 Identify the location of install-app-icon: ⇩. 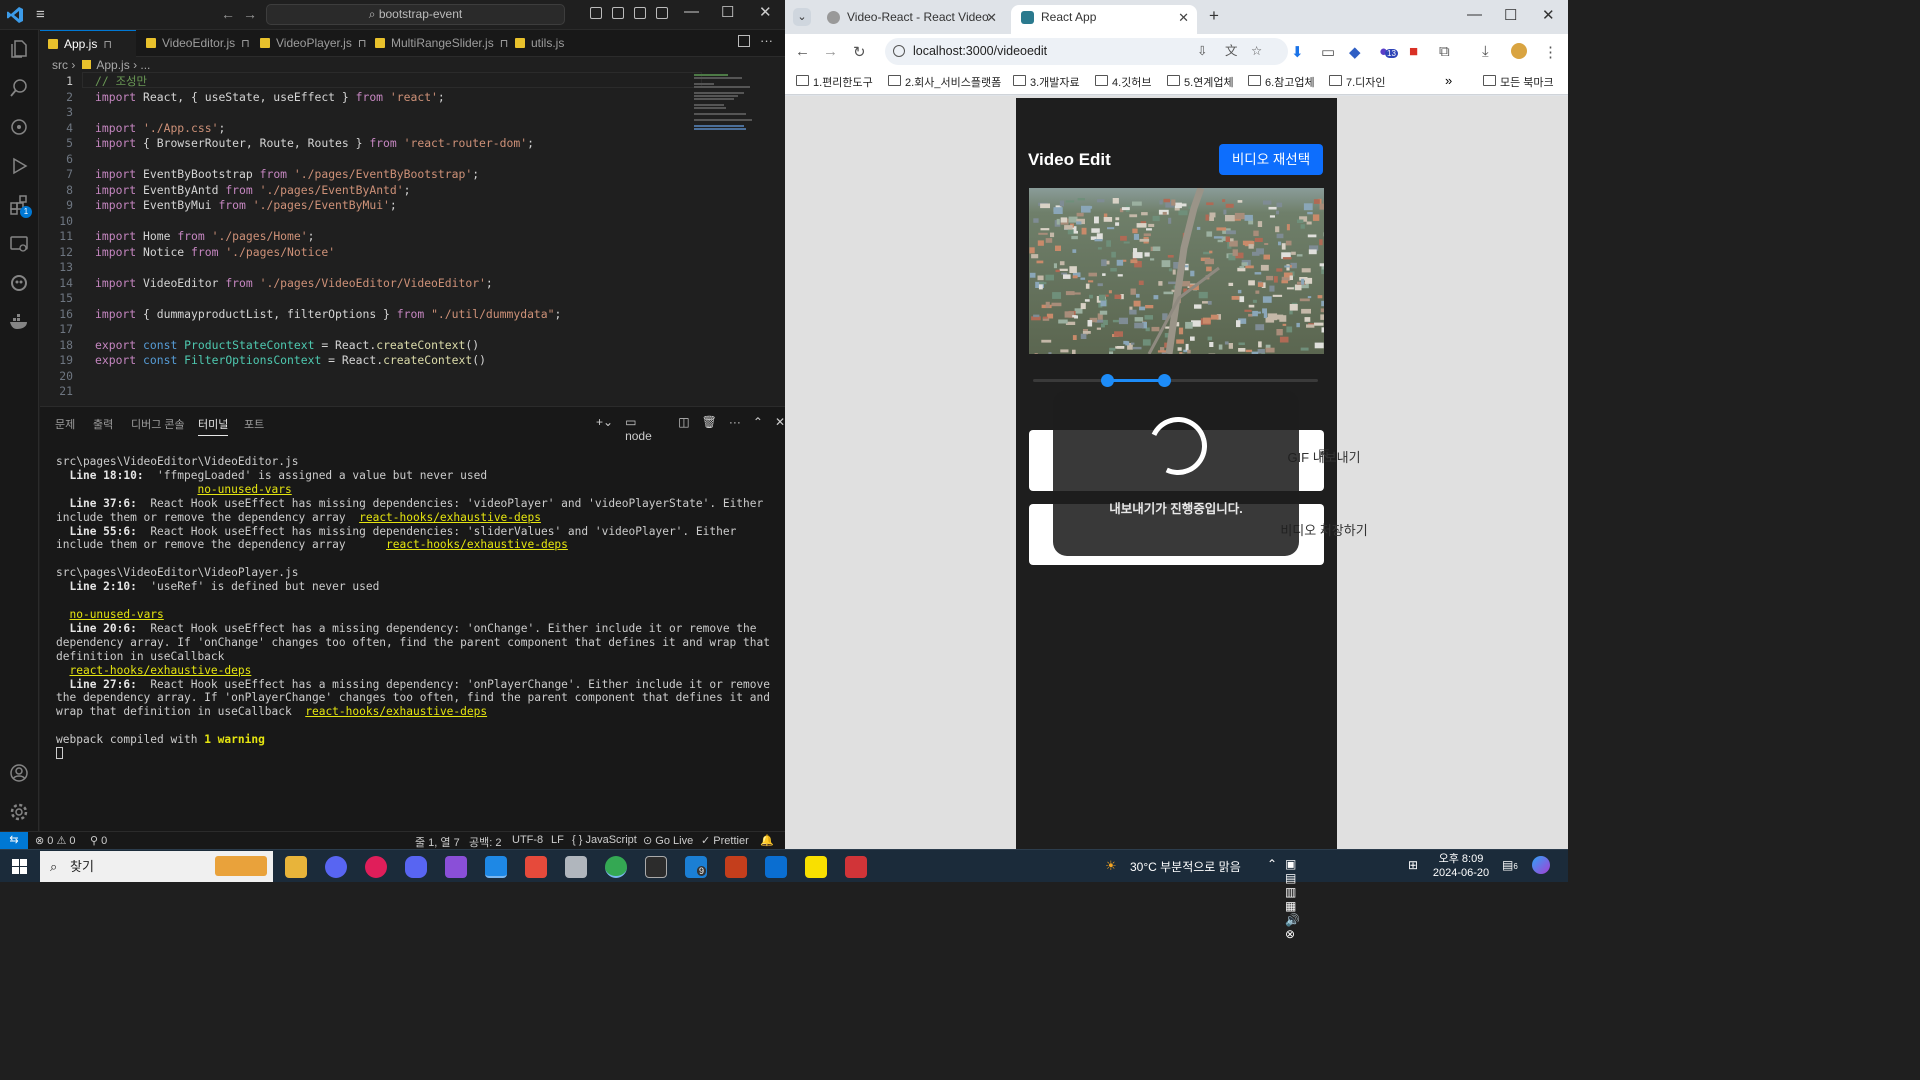
(1202, 51).